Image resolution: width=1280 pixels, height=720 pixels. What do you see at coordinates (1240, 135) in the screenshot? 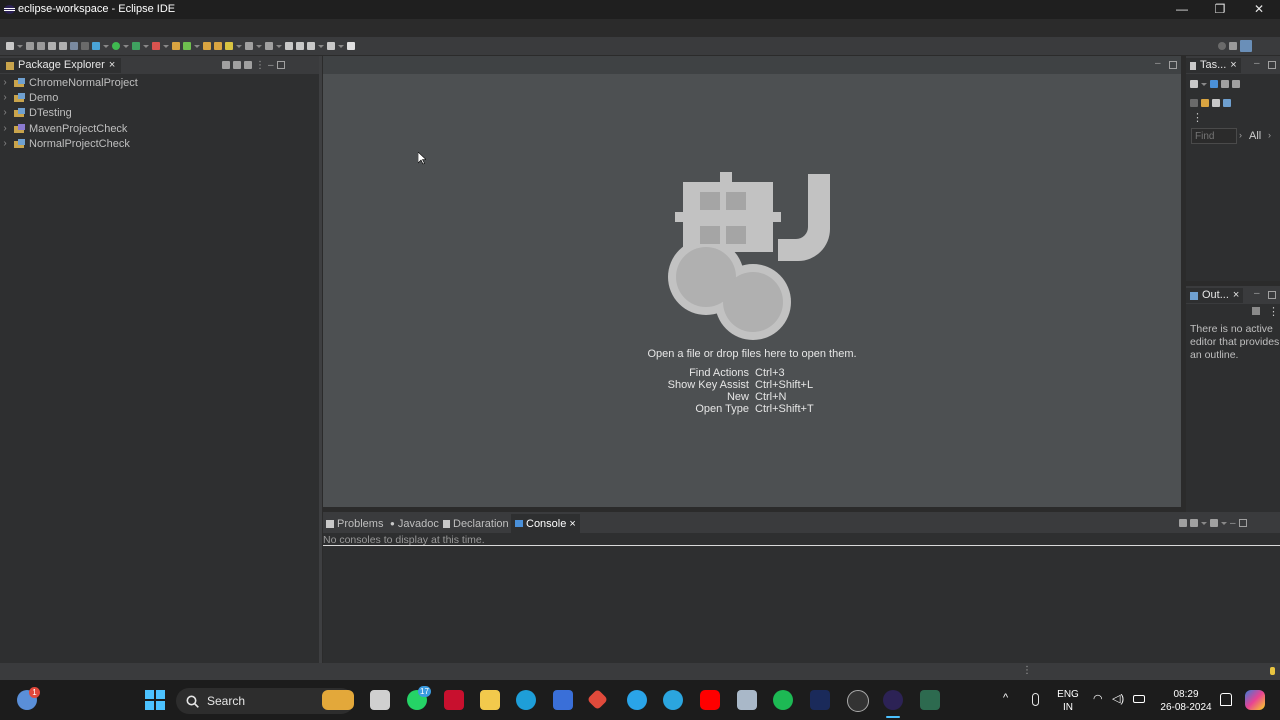
I see `find-options-icon: ›` at bounding box center [1240, 135].